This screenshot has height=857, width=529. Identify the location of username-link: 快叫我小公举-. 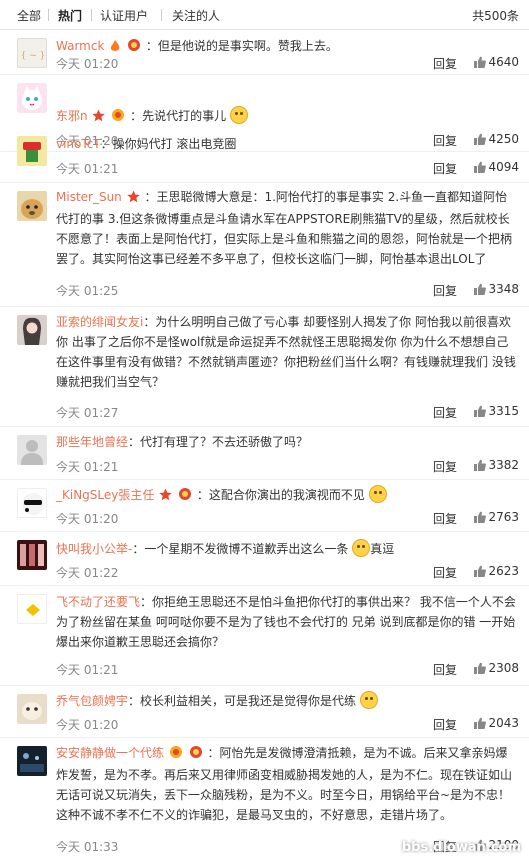
(94, 549).